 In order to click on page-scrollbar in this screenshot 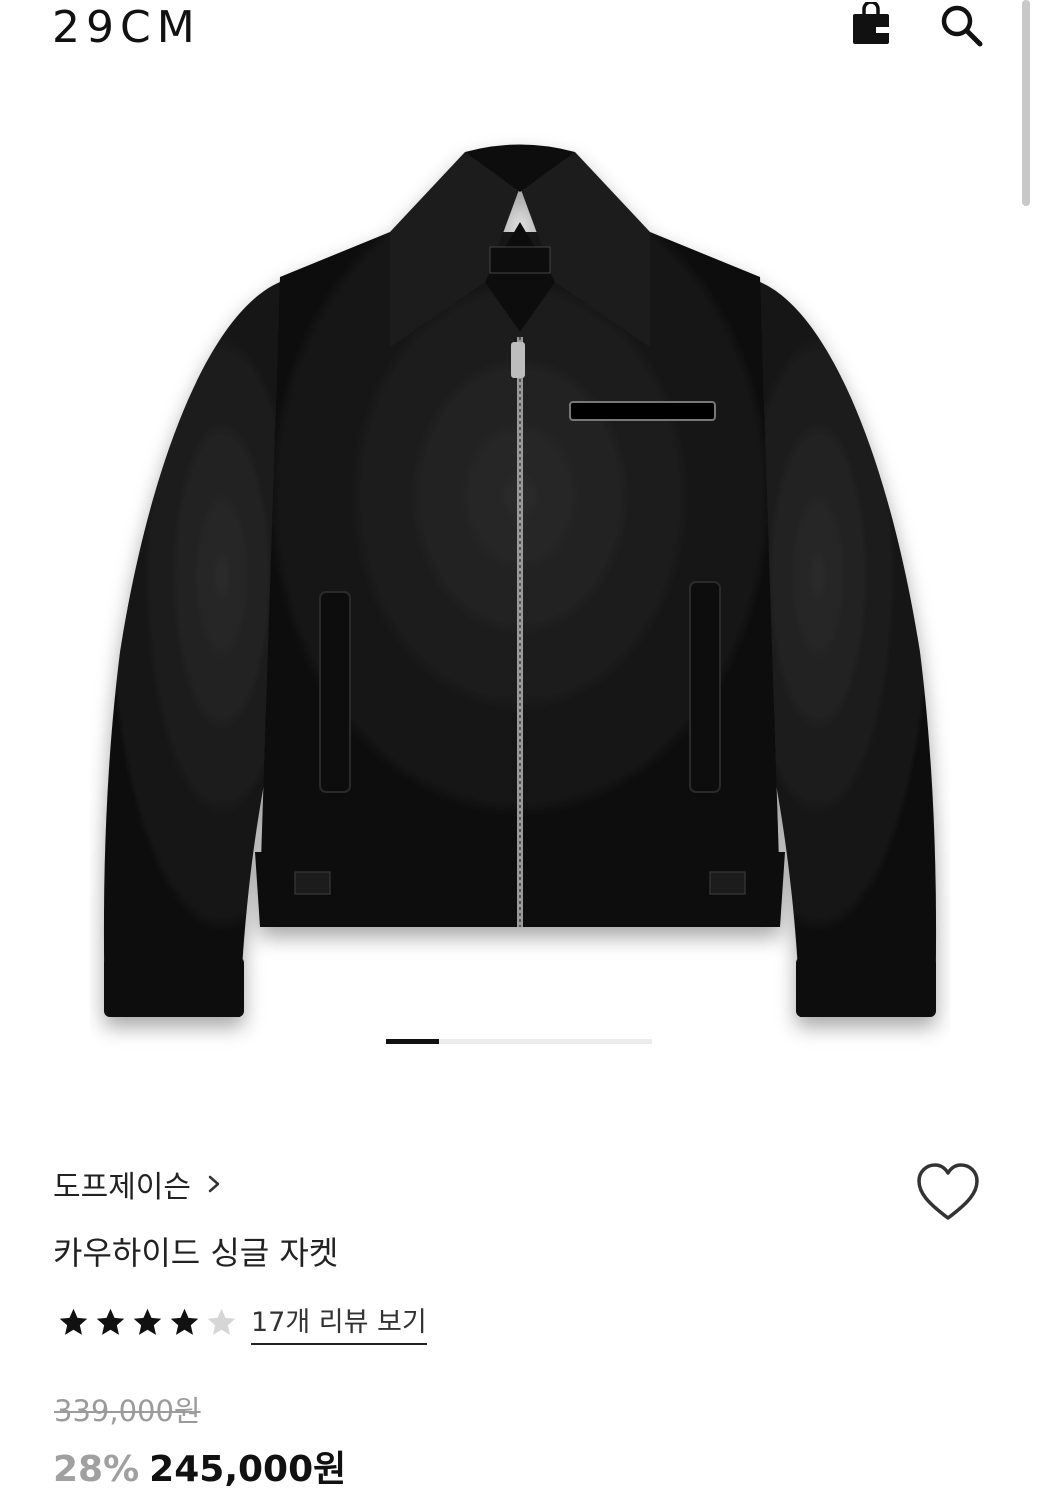, I will do `click(1026, 103)`.